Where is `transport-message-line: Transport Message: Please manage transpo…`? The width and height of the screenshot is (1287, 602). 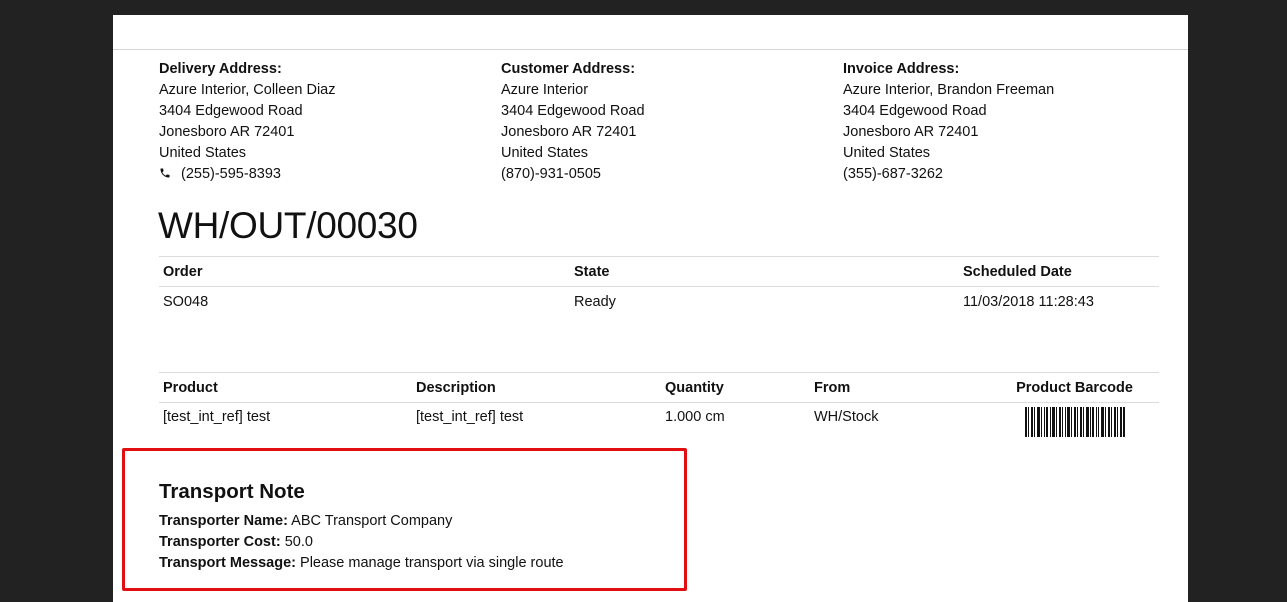 transport-message-line: Transport Message: Please manage transpo… is located at coordinates (361, 563).